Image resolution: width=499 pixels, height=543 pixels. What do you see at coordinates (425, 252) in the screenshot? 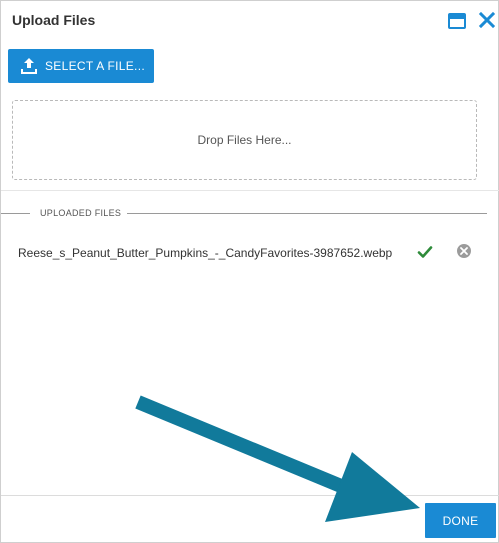
I see `check-icon` at bounding box center [425, 252].